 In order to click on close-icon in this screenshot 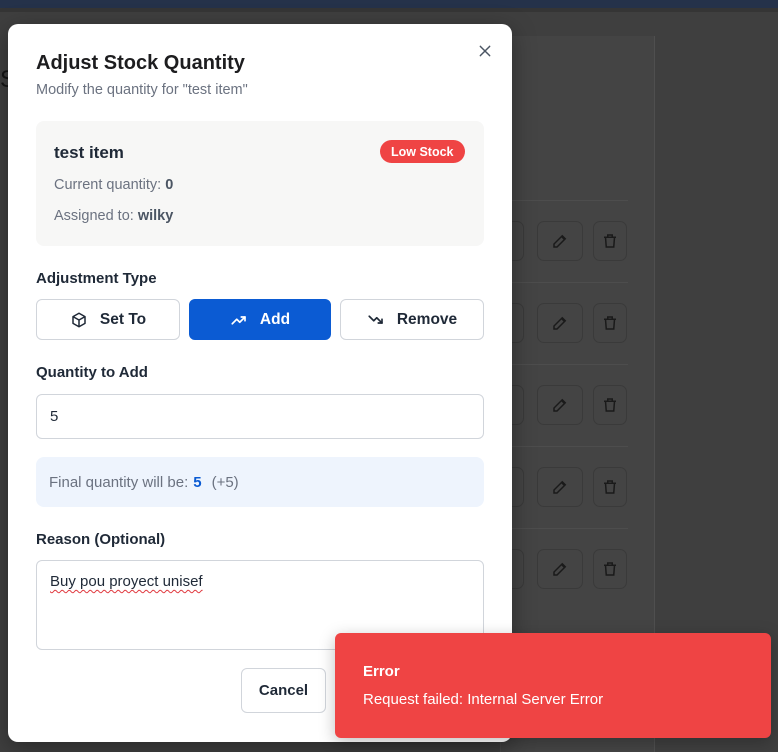, I will do `click(485, 51)`.